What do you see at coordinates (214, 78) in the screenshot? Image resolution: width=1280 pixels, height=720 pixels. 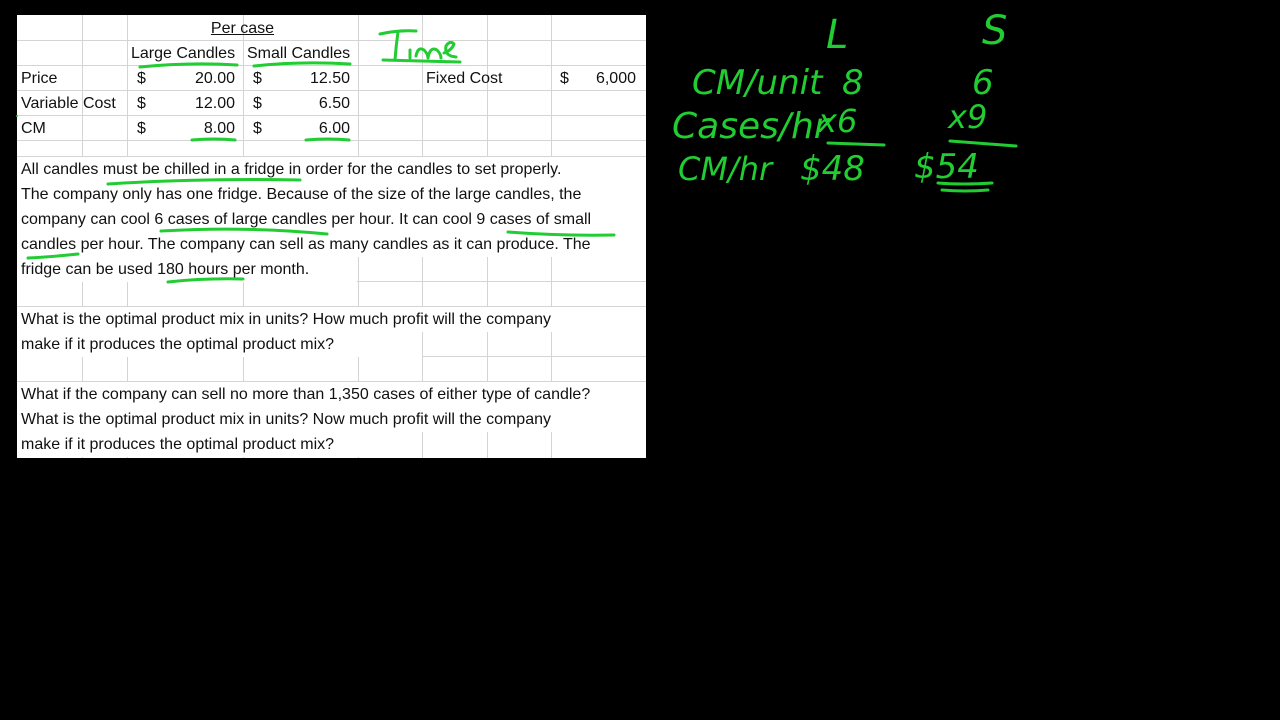 I see `price-large-value: 20.00` at bounding box center [214, 78].